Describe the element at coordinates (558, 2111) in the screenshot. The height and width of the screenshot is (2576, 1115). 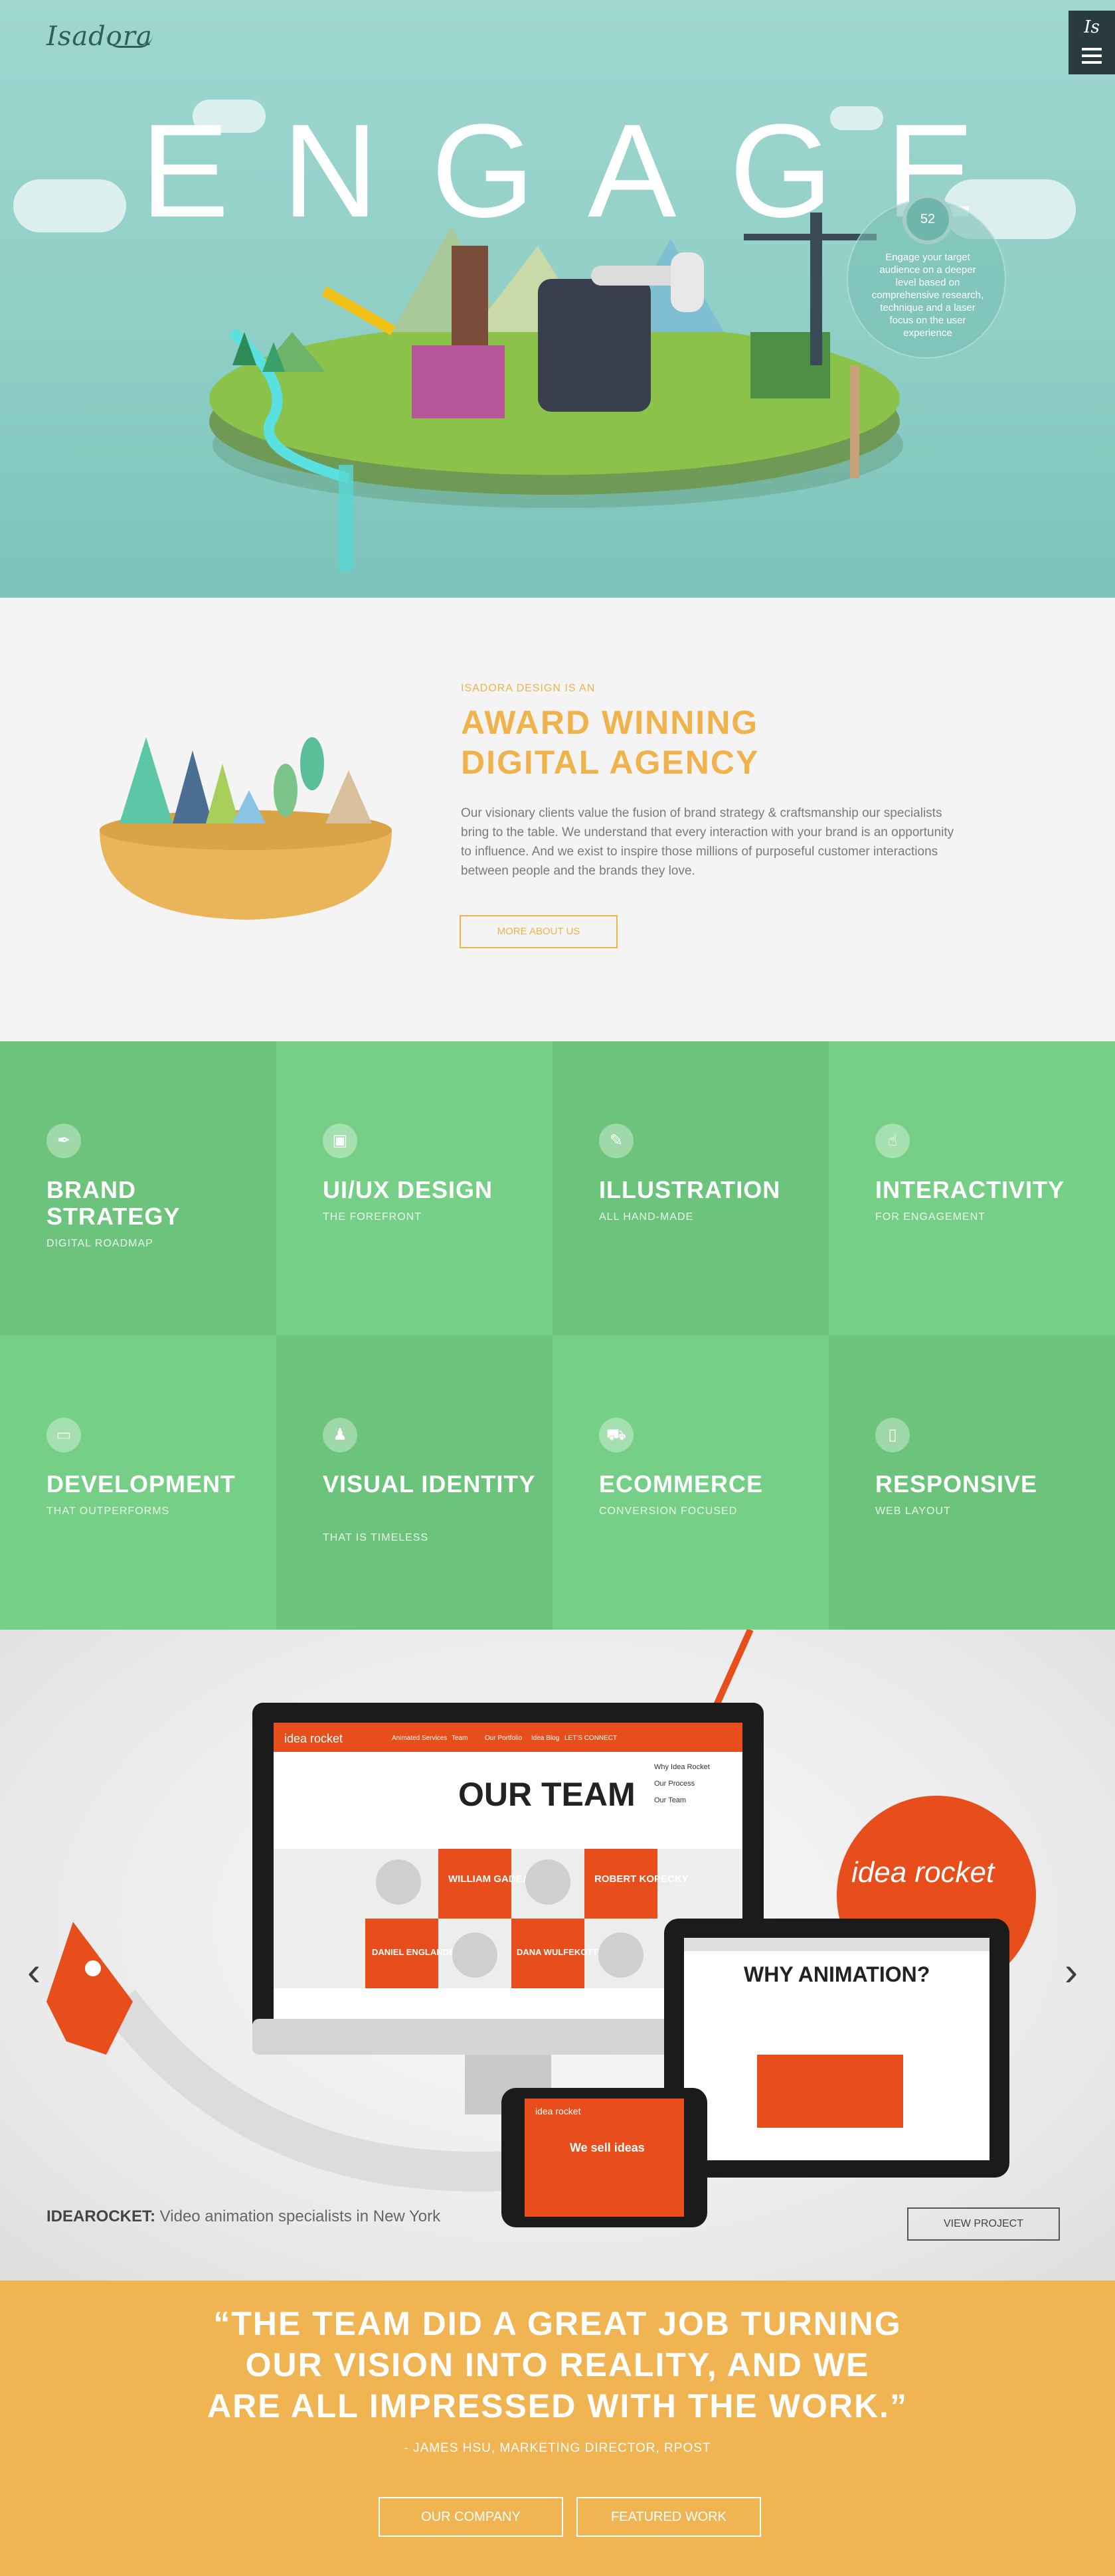
I see `phone-logo: idea rocket` at that location.